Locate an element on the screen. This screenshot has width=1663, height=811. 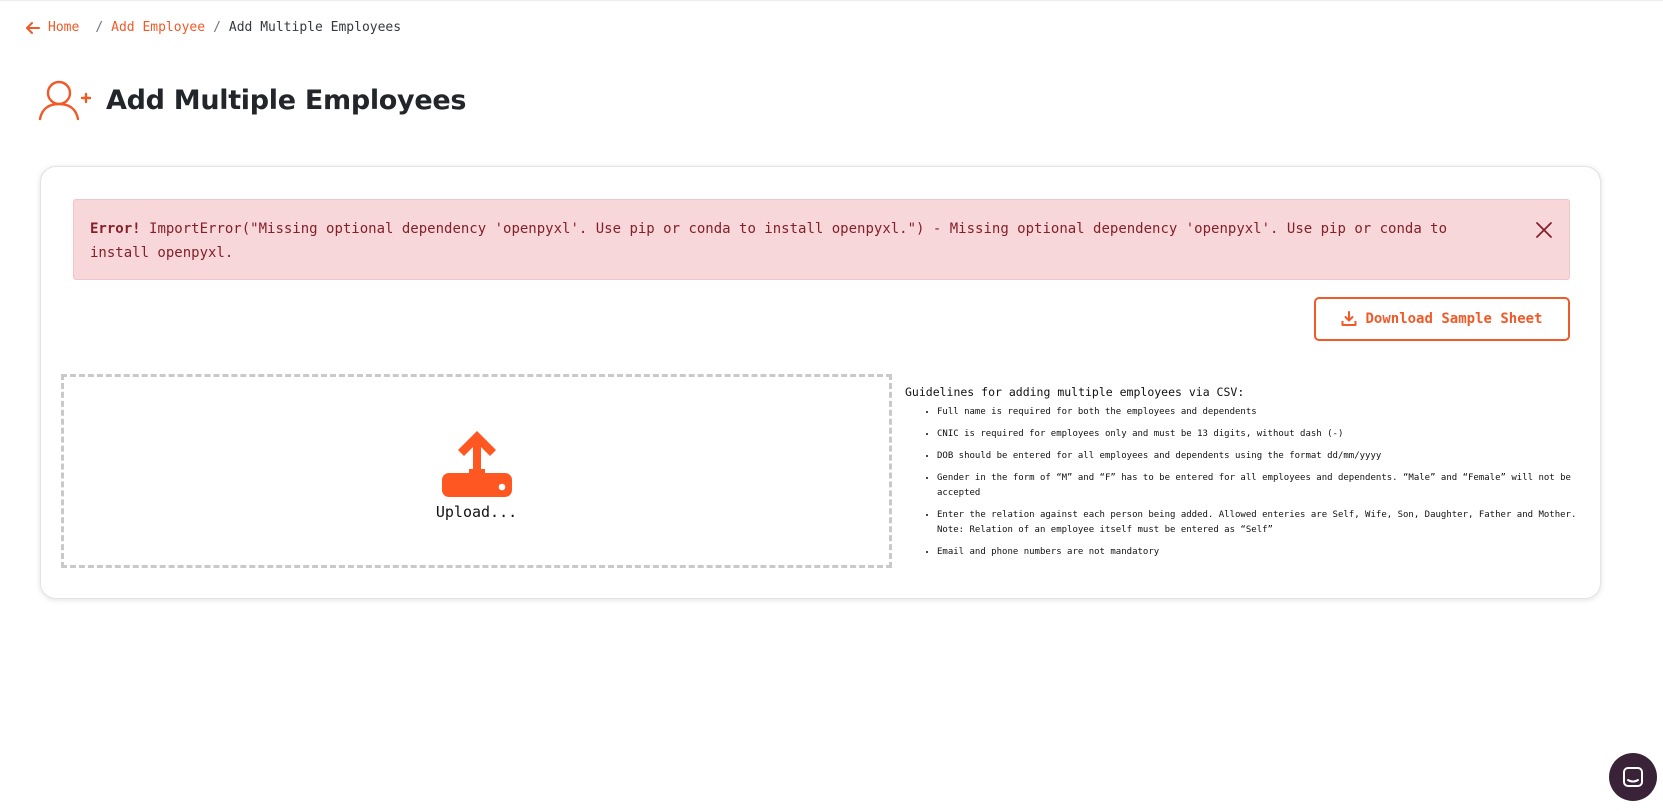
top-divider is located at coordinates (831, 0).